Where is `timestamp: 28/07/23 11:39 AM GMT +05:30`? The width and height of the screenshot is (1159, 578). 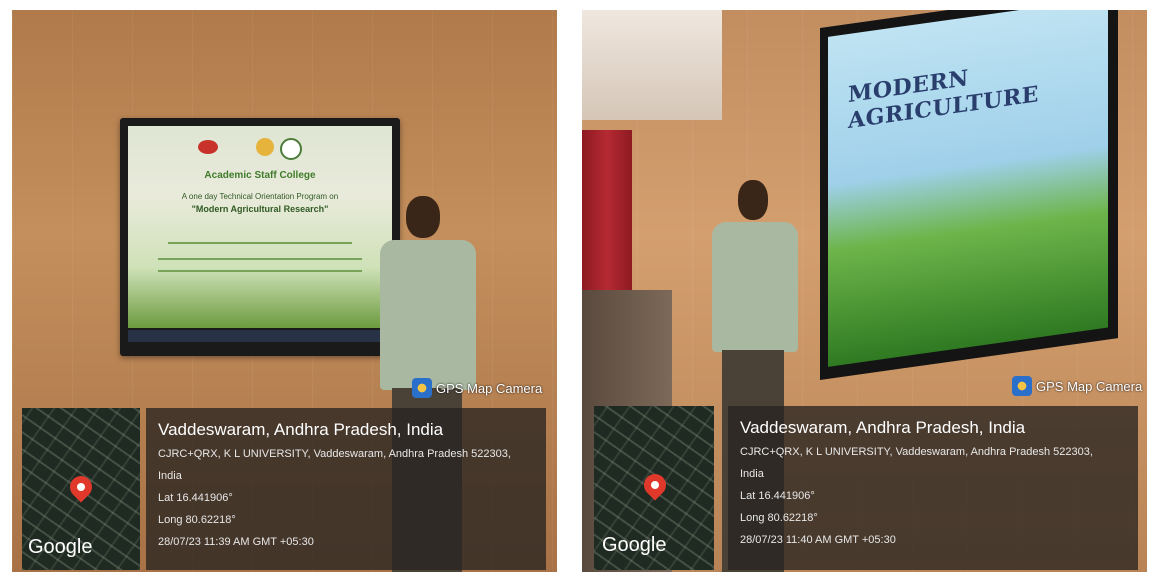
timestamp: 28/07/23 11:39 AM GMT +05:30 is located at coordinates (236, 542).